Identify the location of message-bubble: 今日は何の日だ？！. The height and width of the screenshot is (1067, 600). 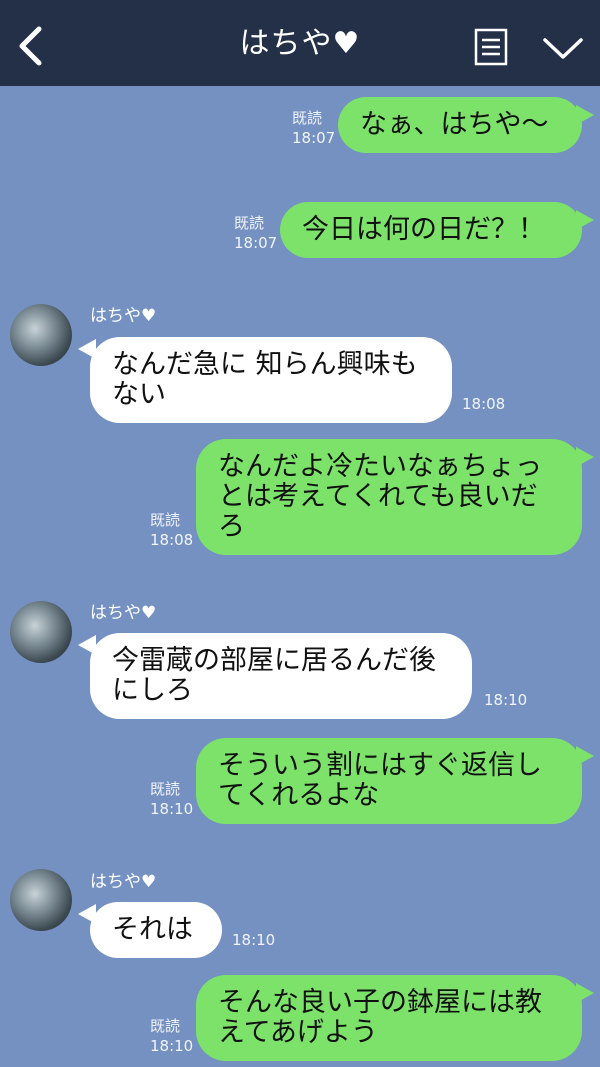
(431, 230).